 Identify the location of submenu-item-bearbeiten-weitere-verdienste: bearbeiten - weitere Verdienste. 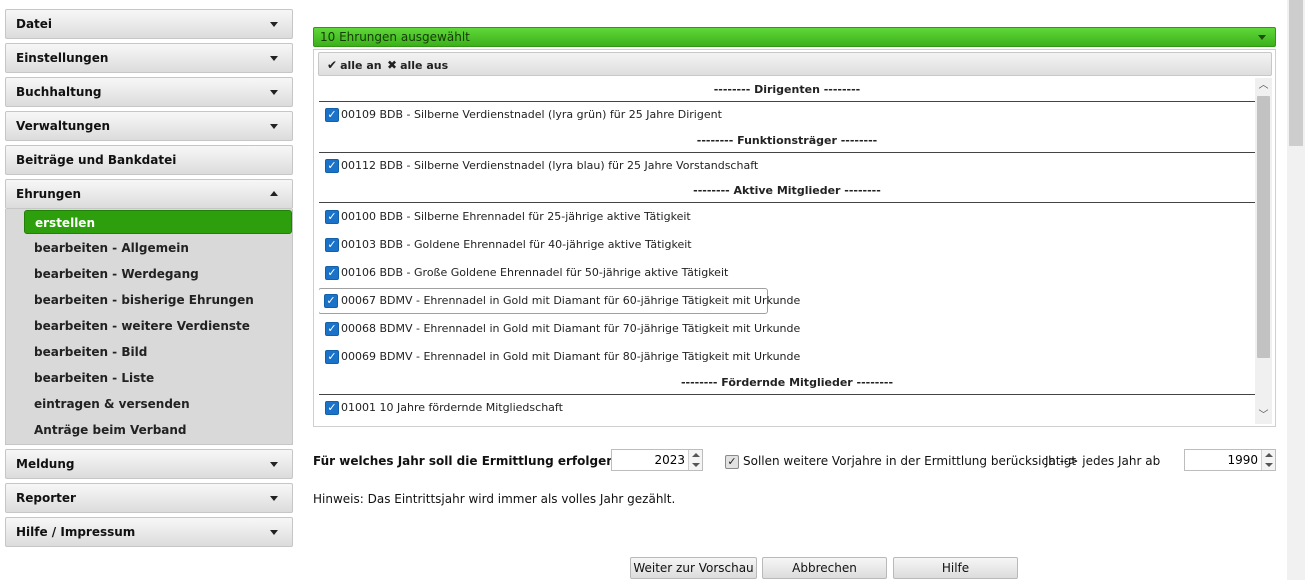
(158, 326).